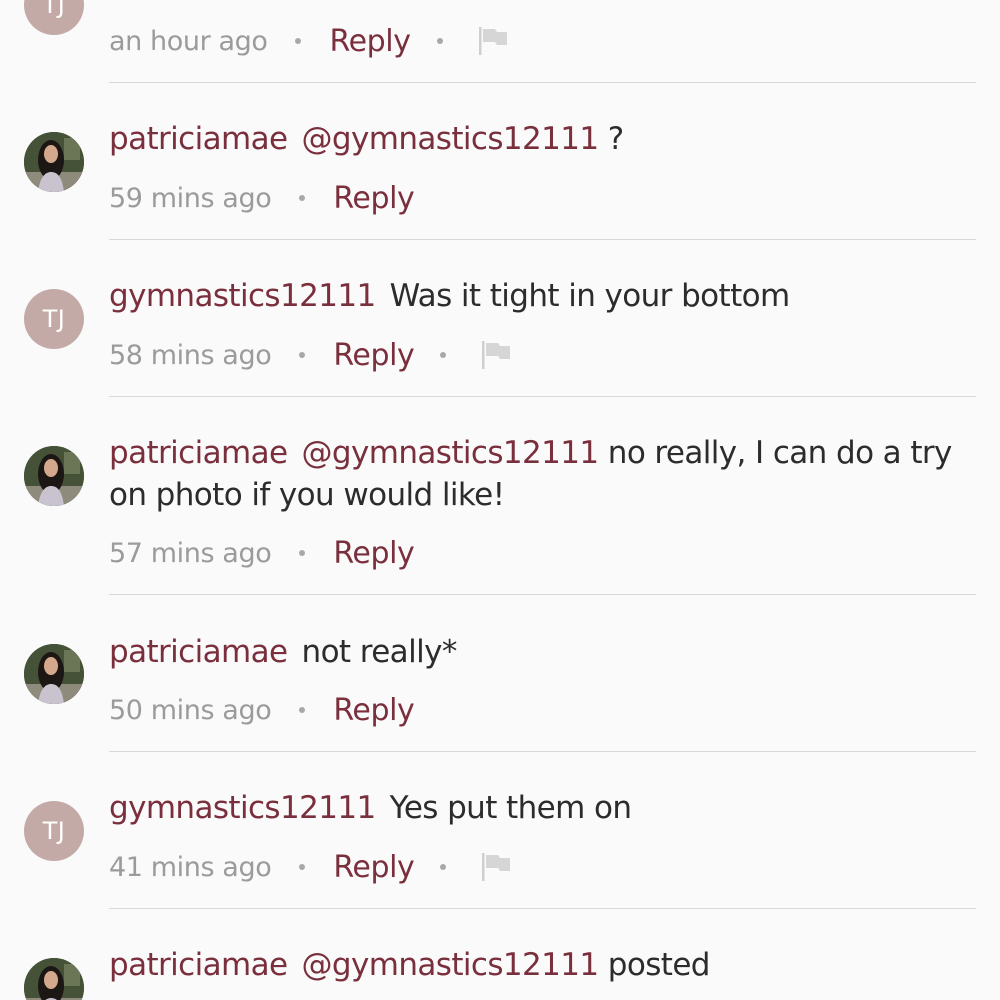  I want to click on comment-body: gymnastics12111 Yes put them on, so click(542, 808).